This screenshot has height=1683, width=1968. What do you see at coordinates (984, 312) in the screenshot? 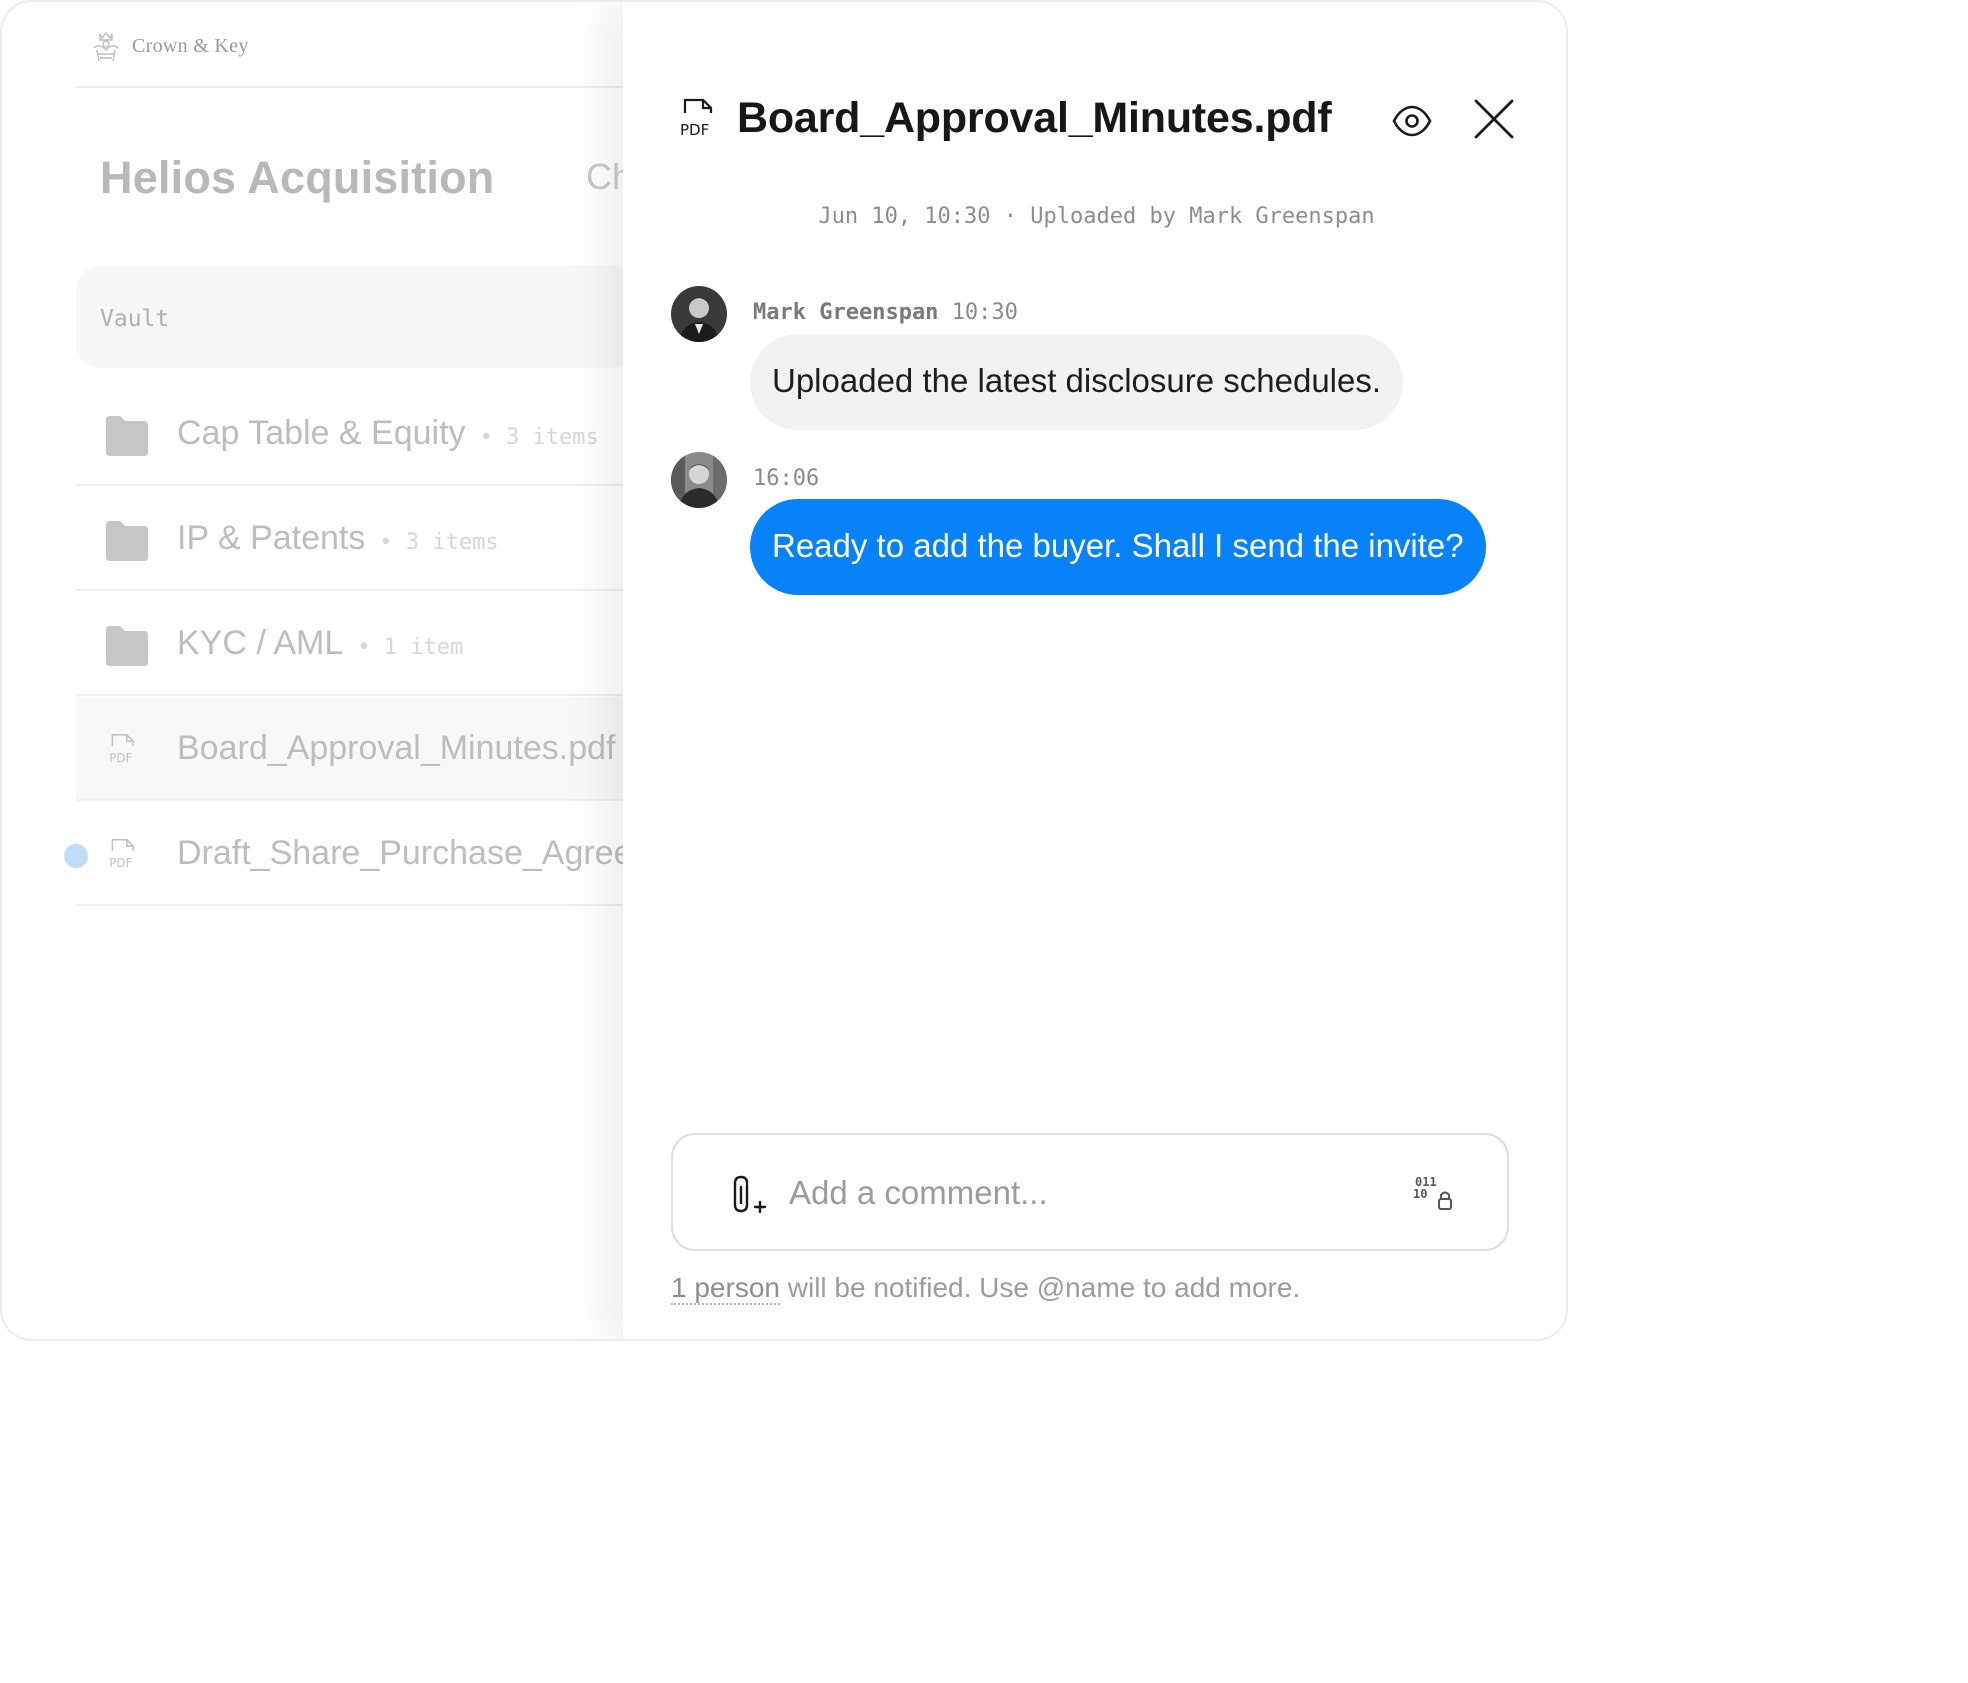
I see `comment-time: 10:30` at bounding box center [984, 312].